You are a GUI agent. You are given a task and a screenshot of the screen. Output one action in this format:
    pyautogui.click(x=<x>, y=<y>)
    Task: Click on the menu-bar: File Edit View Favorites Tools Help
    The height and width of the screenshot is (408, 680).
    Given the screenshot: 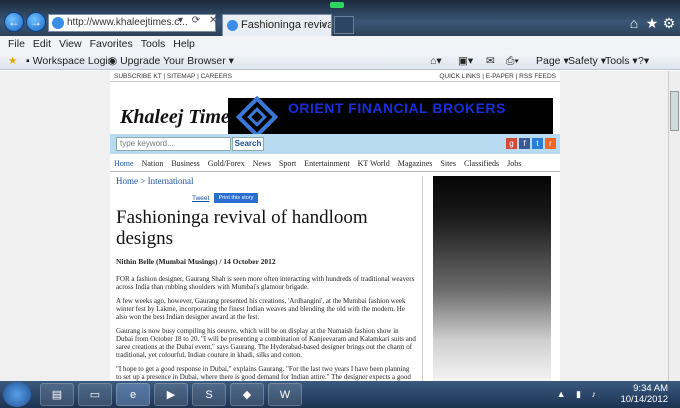 What is the action you would take?
    pyautogui.click(x=340, y=44)
    